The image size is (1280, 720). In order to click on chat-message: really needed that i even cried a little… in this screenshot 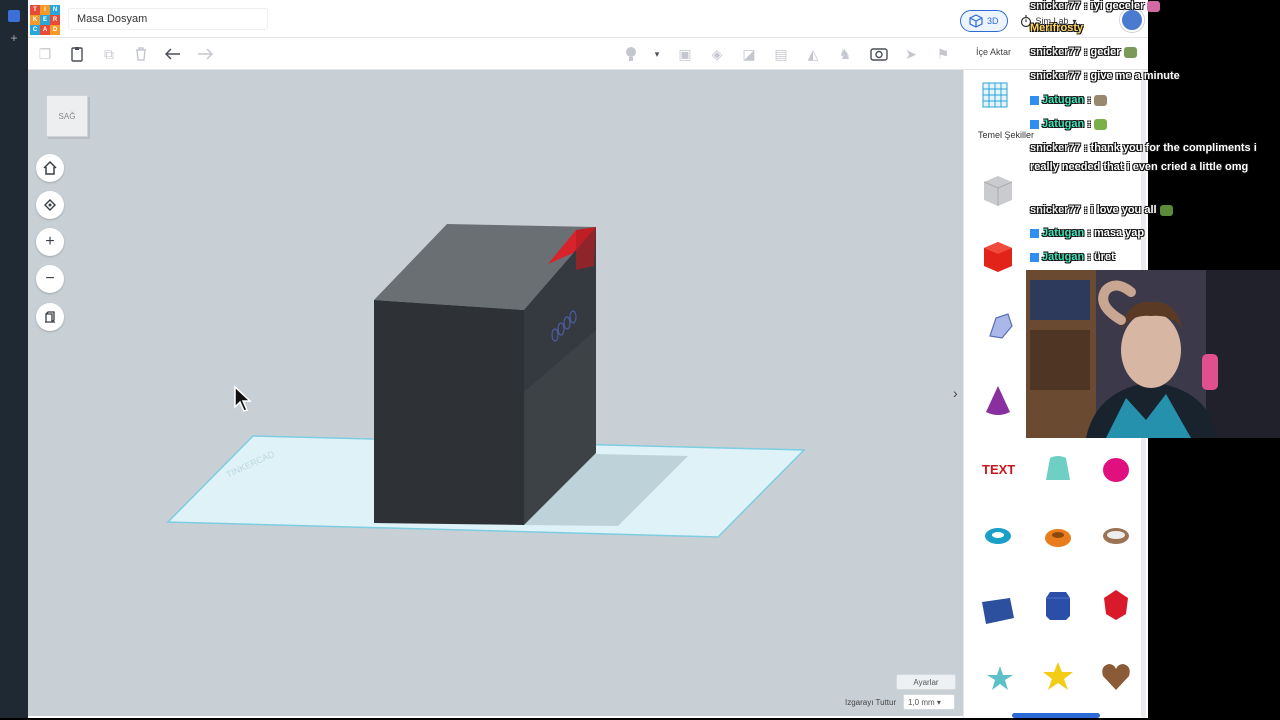, I will do `click(1139, 167)`.